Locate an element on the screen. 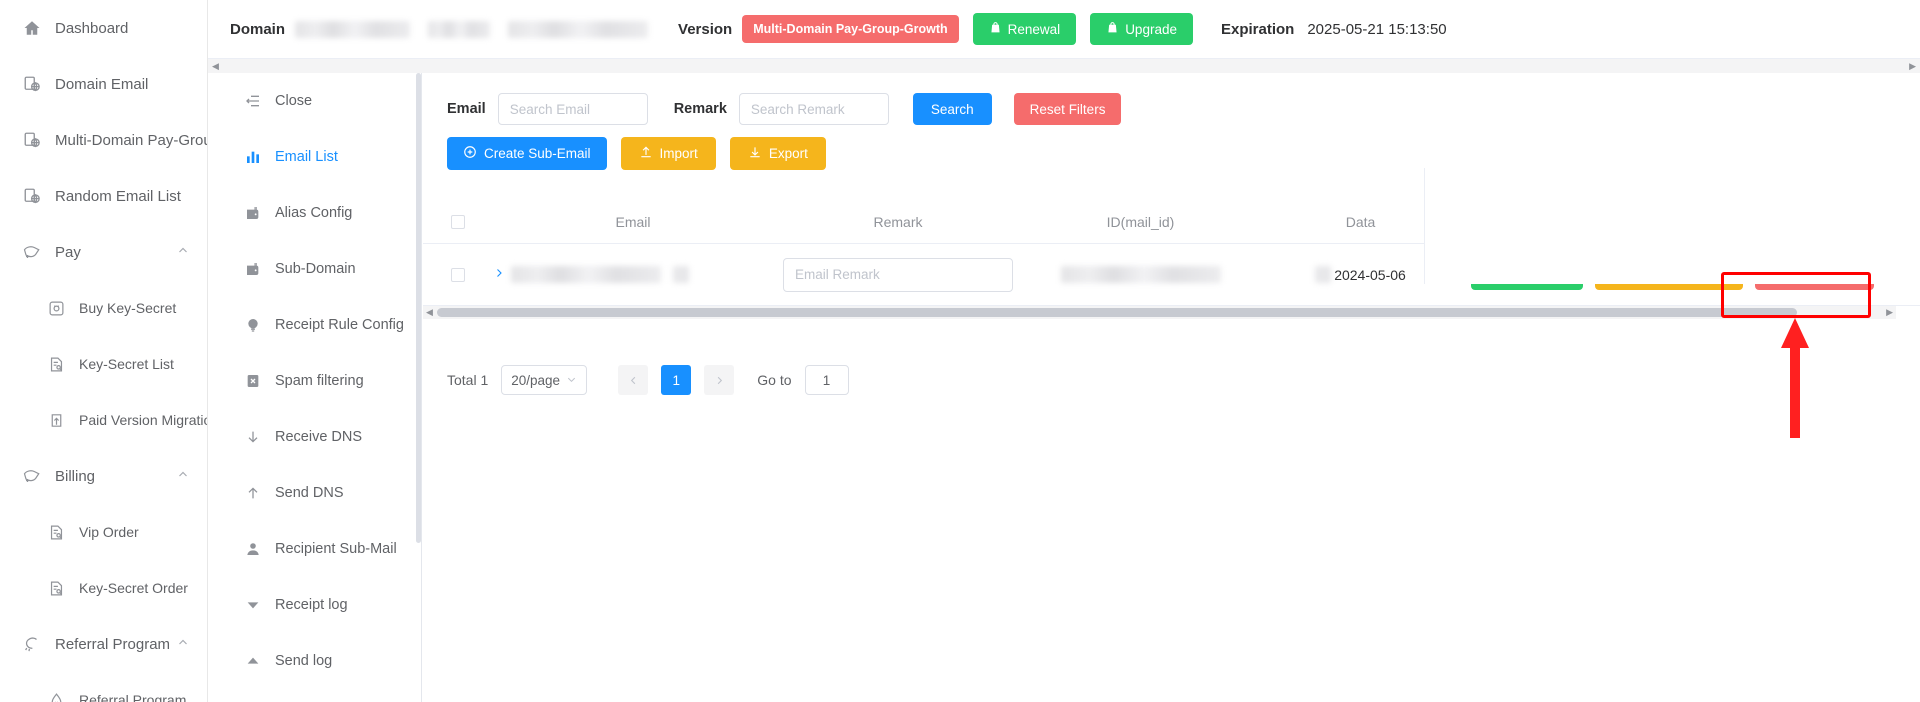 This screenshot has width=1920, height=702. random-email-icon is located at coordinates (32, 196).